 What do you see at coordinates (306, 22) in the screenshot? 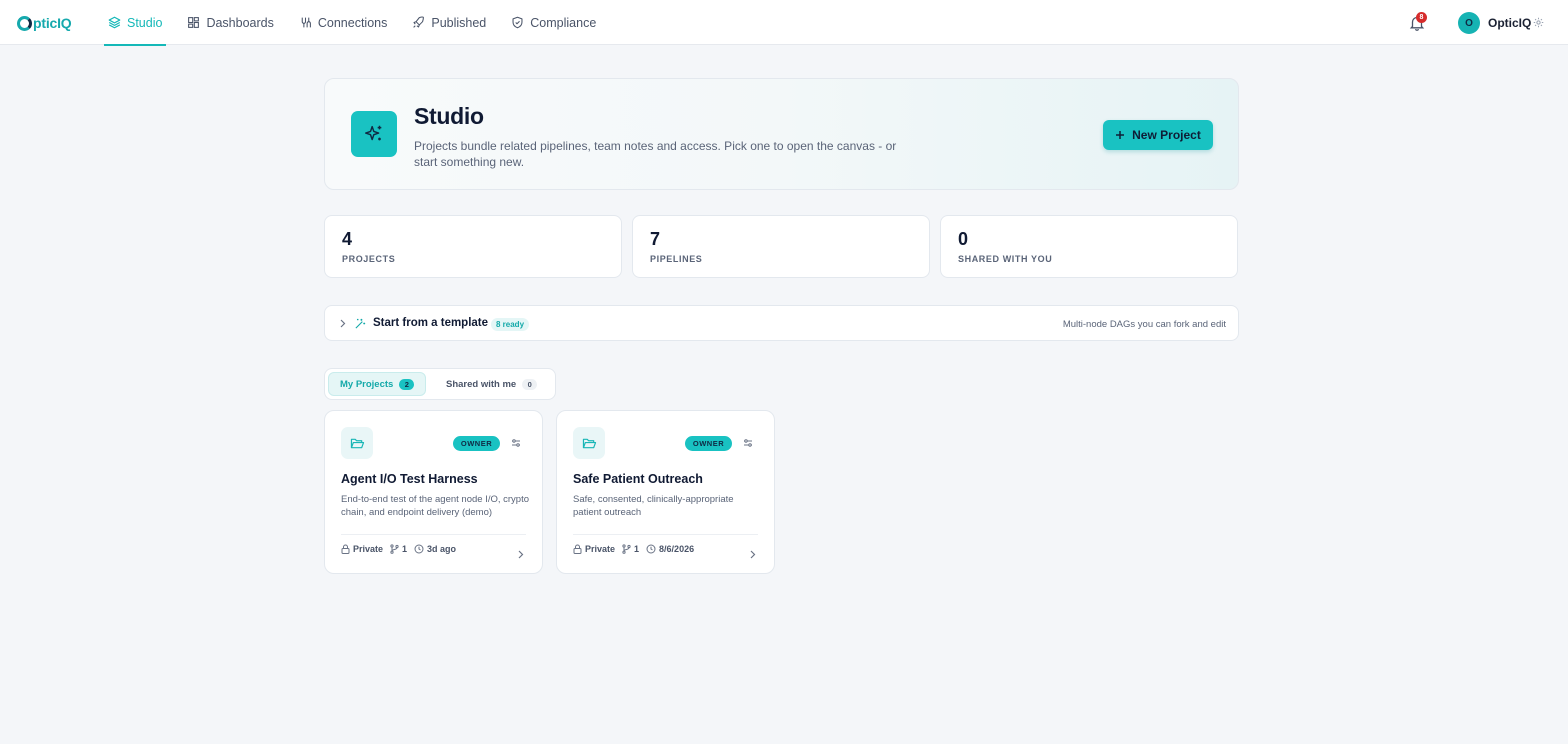
I see `plug-icon` at bounding box center [306, 22].